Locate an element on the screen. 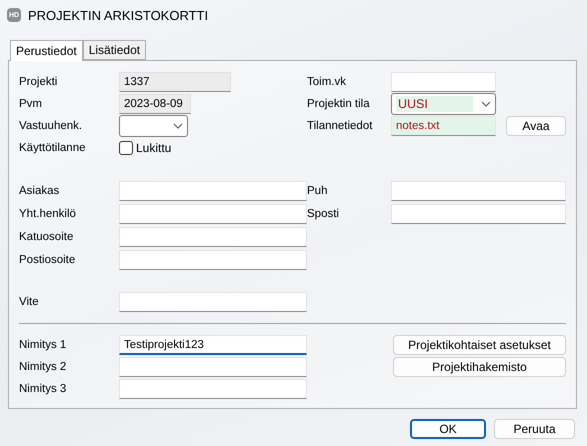  checkbox-label: Lukittu is located at coordinates (154, 148).